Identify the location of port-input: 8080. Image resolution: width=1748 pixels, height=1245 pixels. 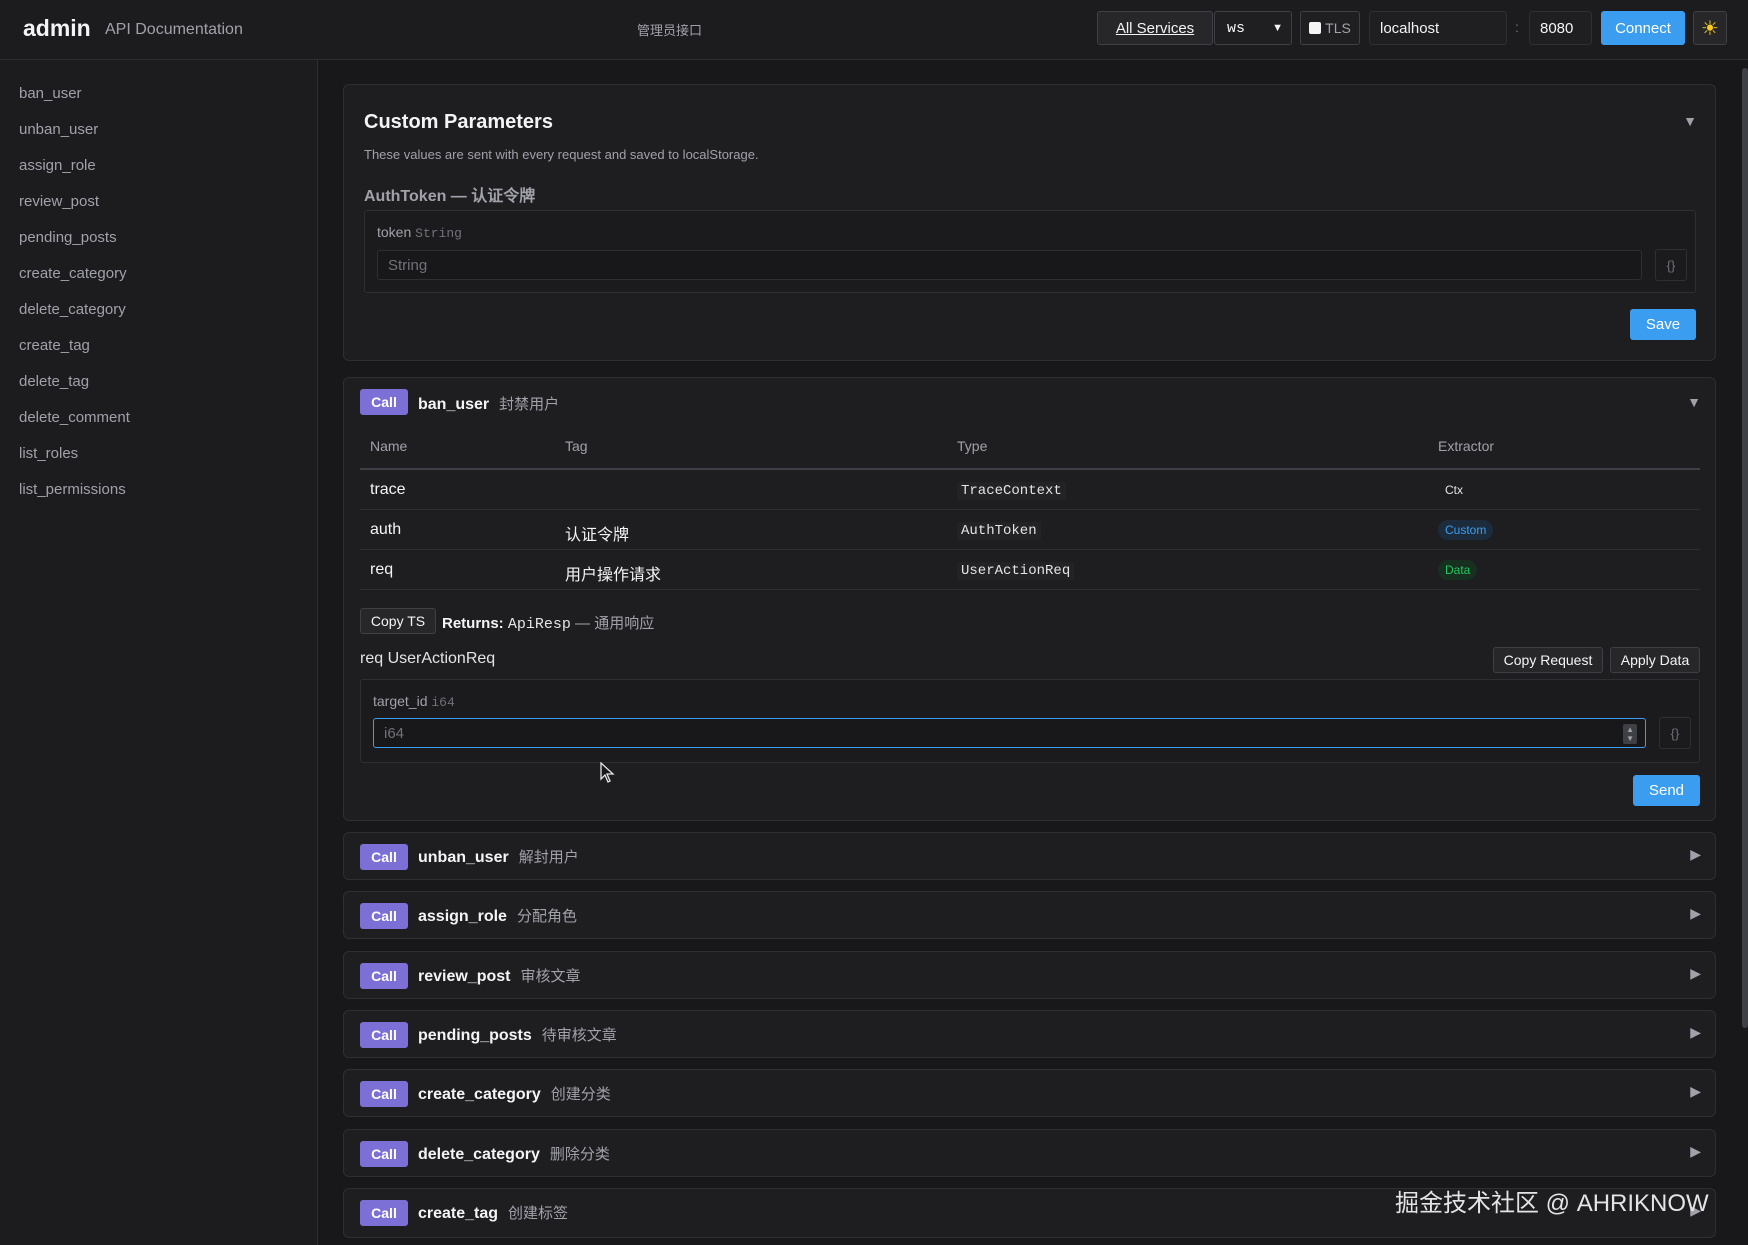
(1560, 28).